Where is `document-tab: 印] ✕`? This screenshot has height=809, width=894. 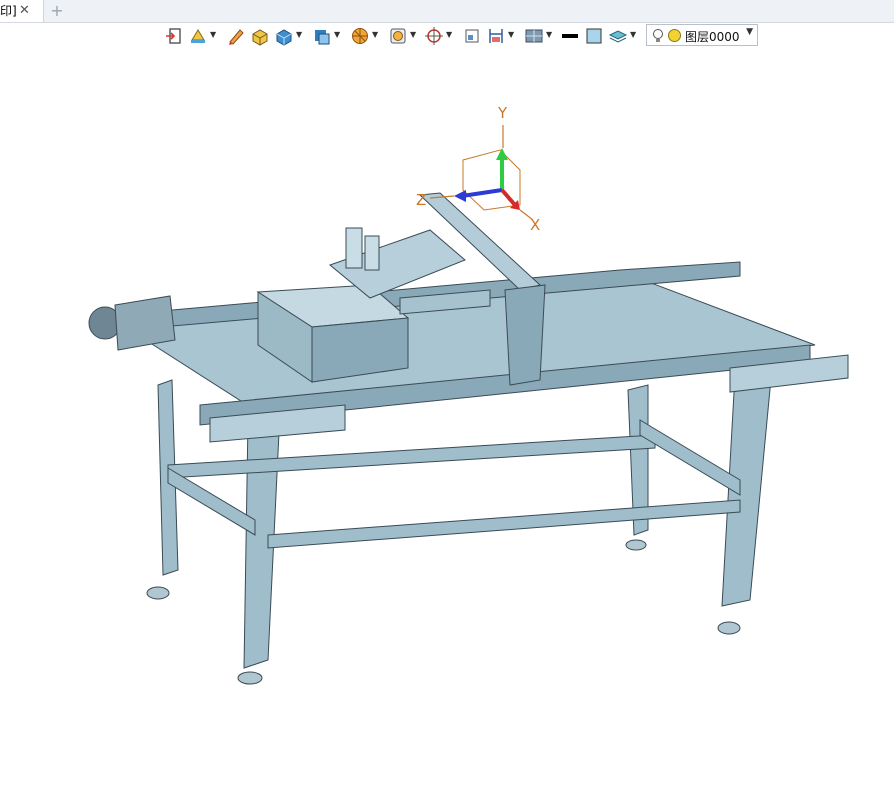
document-tab: 印] ✕ is located at coordinates (22, 11).